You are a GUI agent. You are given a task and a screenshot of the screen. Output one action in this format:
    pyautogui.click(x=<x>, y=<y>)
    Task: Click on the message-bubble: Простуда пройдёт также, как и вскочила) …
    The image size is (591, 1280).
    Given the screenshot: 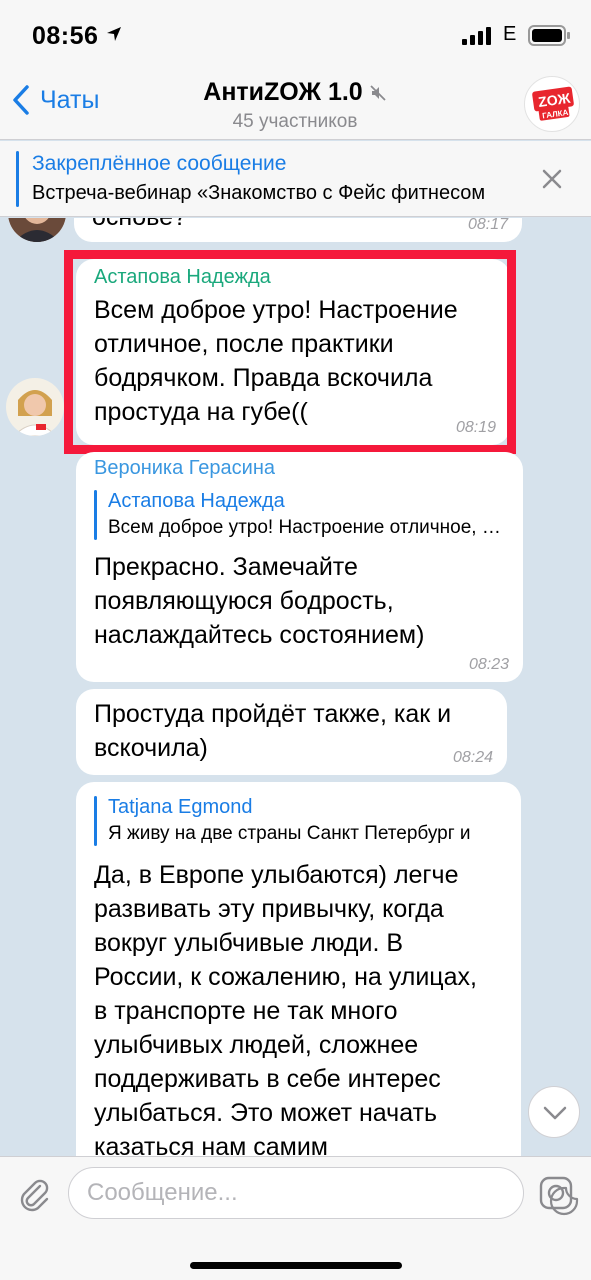 What is the action you would take?
    pyautogui.click(x=291, y=732)
    